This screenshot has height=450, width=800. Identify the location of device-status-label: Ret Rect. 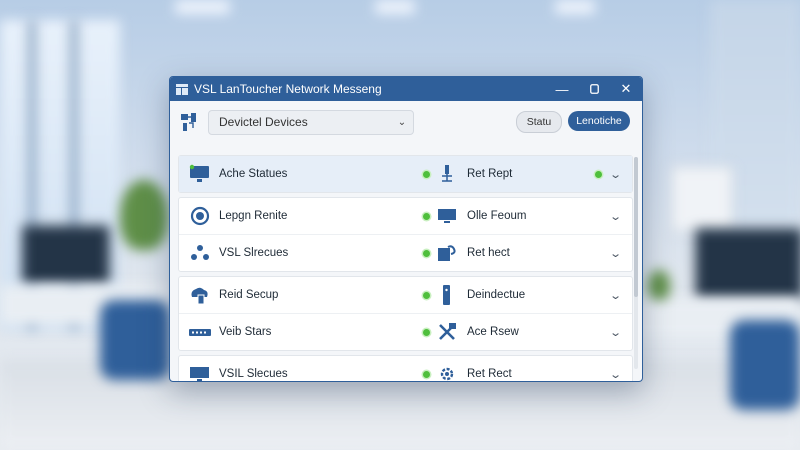
(489, 374).